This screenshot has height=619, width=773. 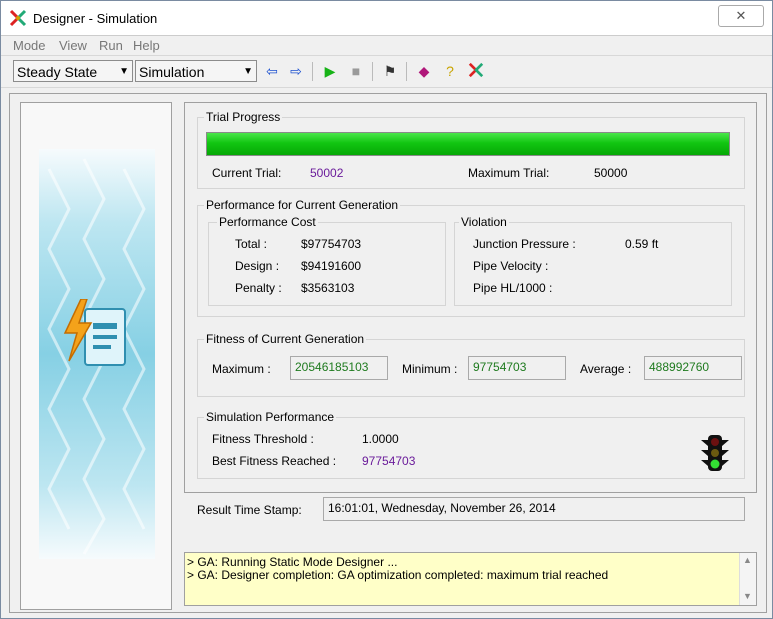 What do you see at coordinates (741, 16) in the screenshot?
I see `close-button: ✕` at bounding box center [741, 16].